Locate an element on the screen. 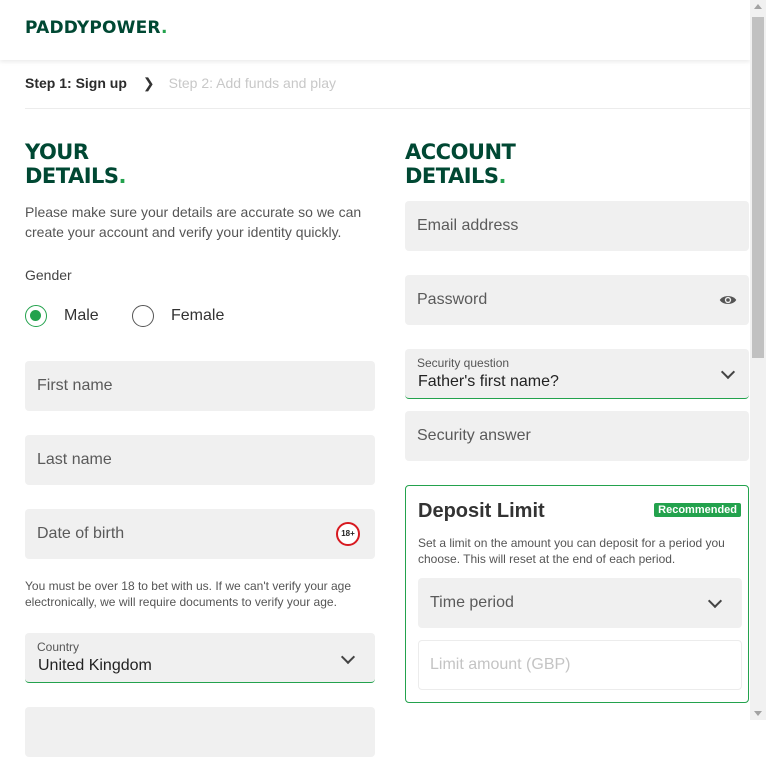 This screenshot has height=757, width=766. security-answer-input: Security answer is located at coordinates (577, 436).